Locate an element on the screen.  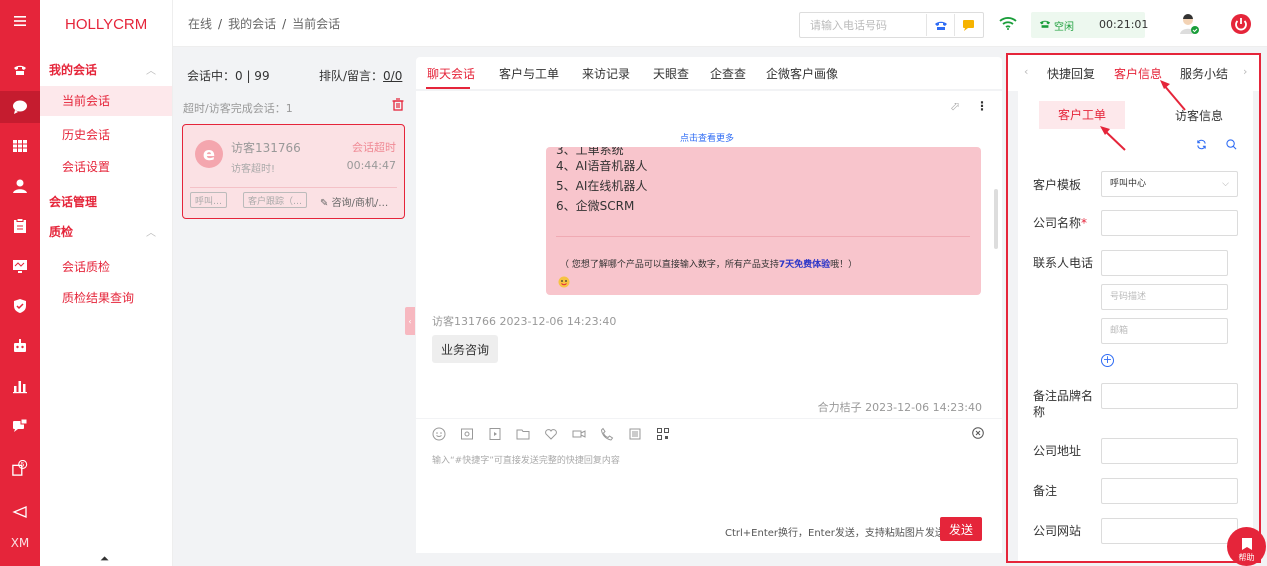
scrollbar is located at coordinates (996, 219).